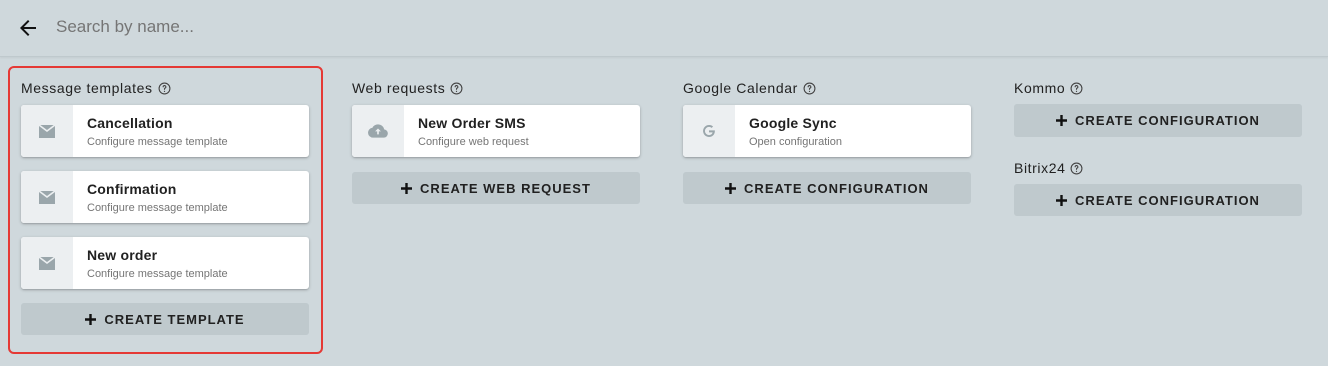 This screenshot has height=366, width=1328. Describe the element at coordinates (473, 142) in the screenshot. I see `card-subtitle: Configure web request` at that location.